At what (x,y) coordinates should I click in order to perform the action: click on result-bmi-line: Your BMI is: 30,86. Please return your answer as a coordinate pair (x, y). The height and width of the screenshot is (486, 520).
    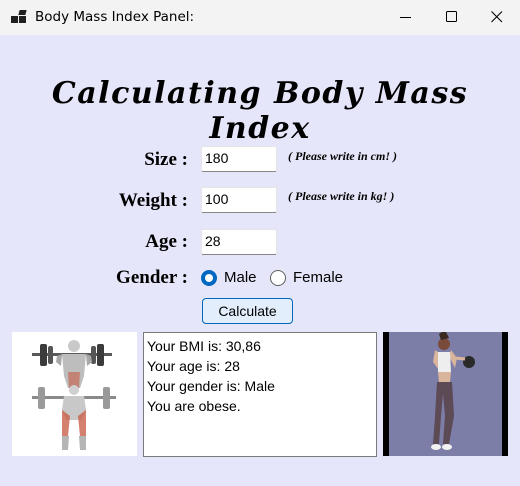
    Looking at the image, I should click on (204, 346).